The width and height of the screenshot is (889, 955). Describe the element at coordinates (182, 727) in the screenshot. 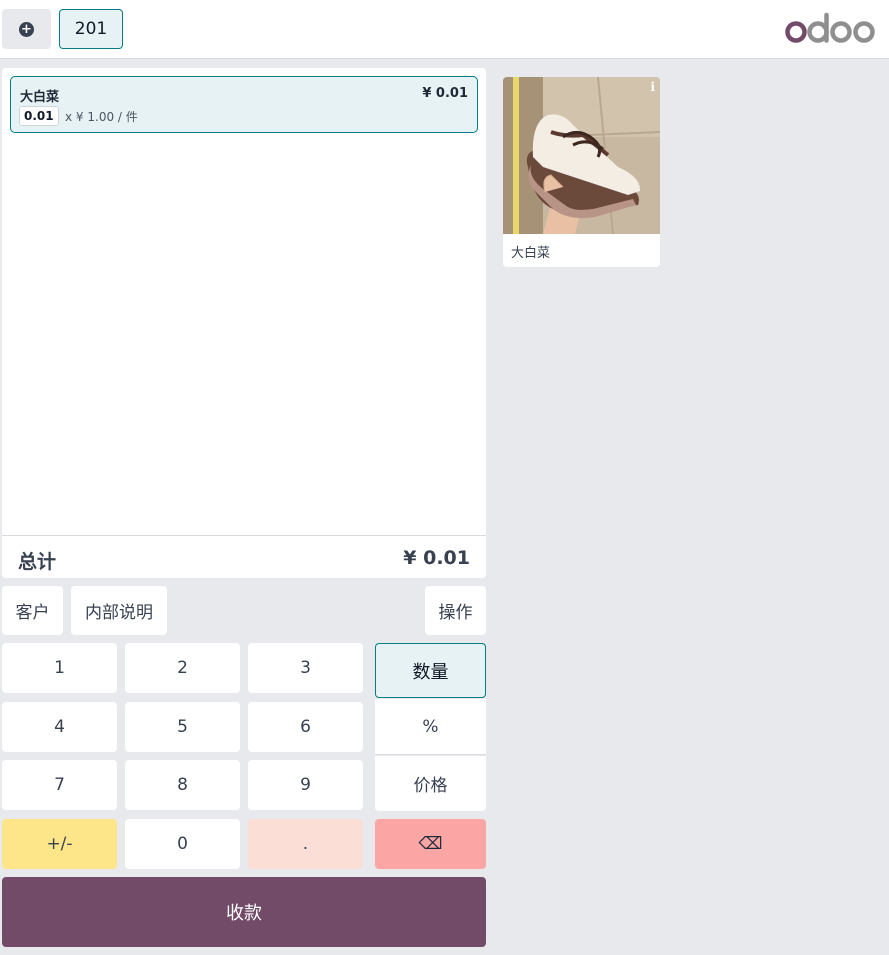

I see `numpad-key-5: 5` at that location.